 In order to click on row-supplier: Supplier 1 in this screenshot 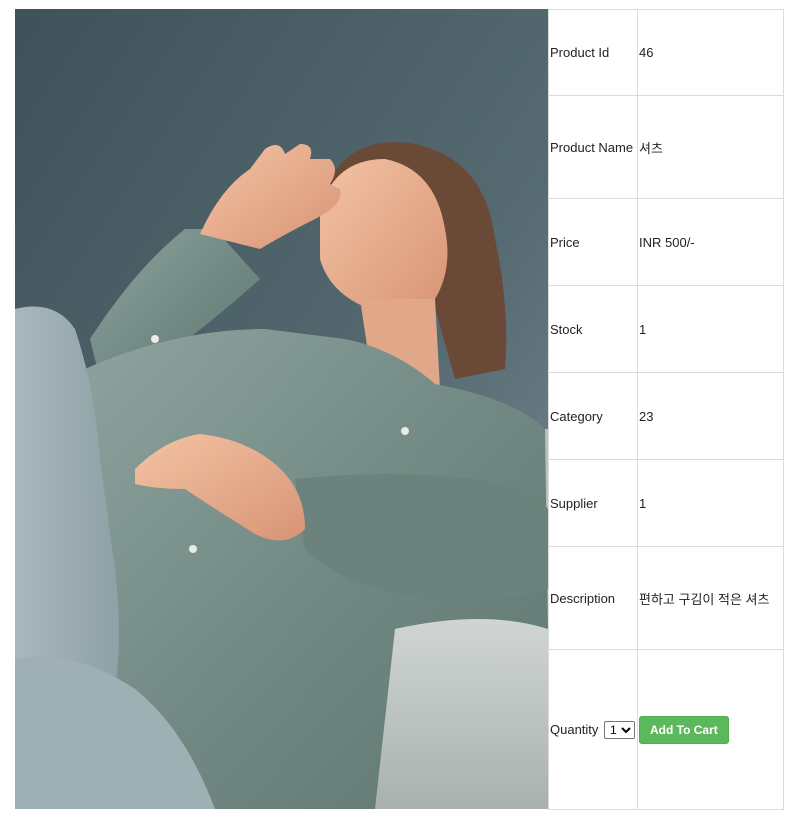, I will do `click(666, 503)`.